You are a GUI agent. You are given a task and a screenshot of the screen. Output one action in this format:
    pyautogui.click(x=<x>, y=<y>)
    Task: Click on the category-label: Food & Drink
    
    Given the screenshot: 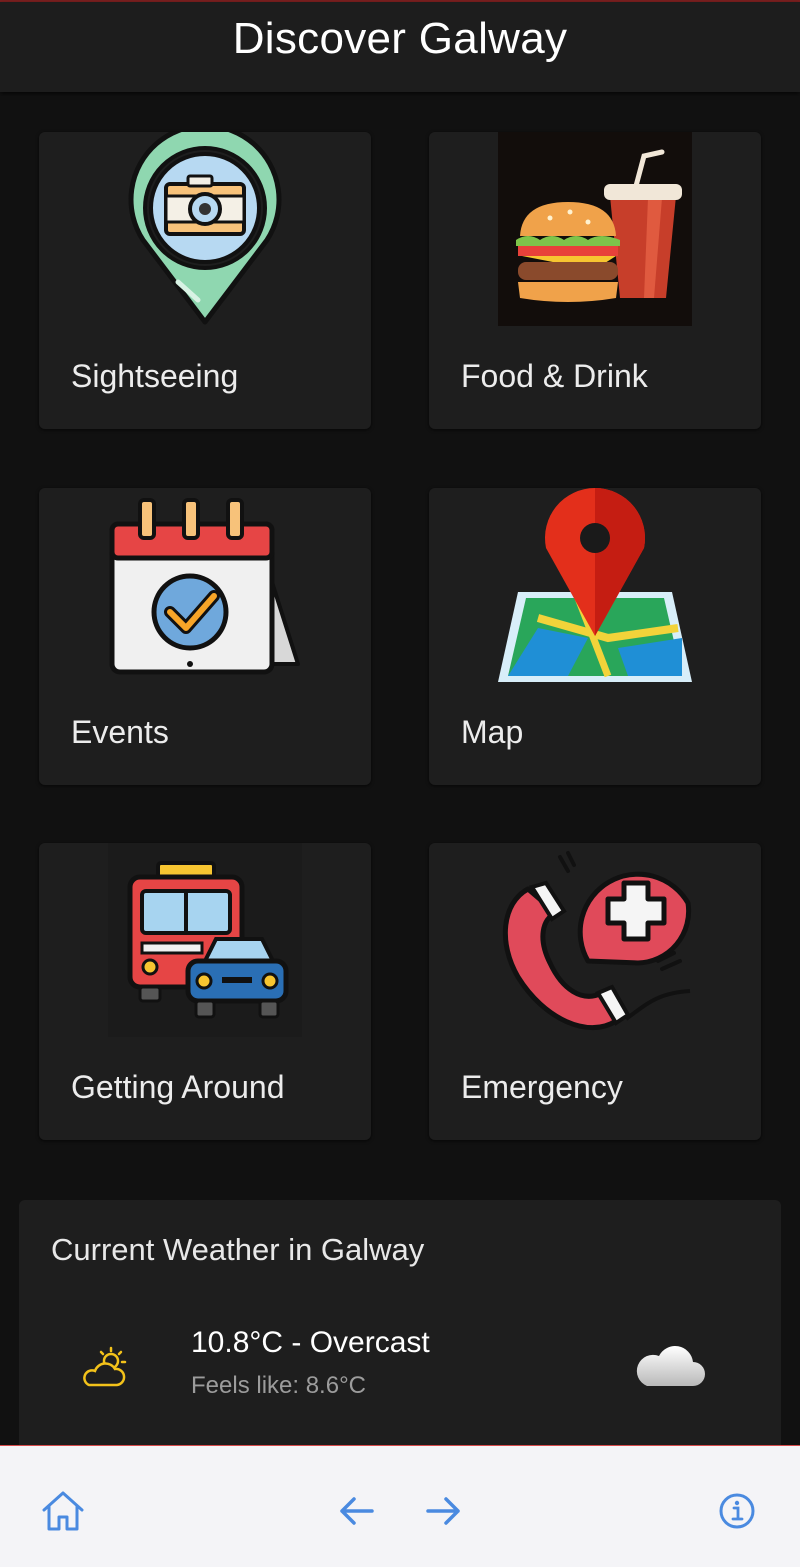 What is the action you would take?
    pyautogui.click(x=554, y=376)
    